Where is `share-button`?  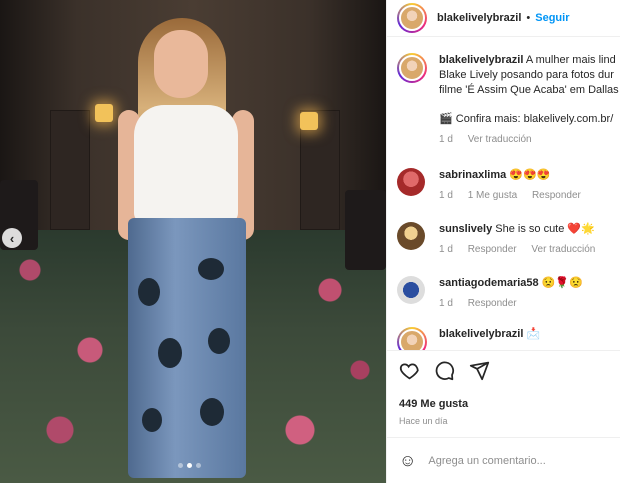
share-button is located at coordinates (479, 373).